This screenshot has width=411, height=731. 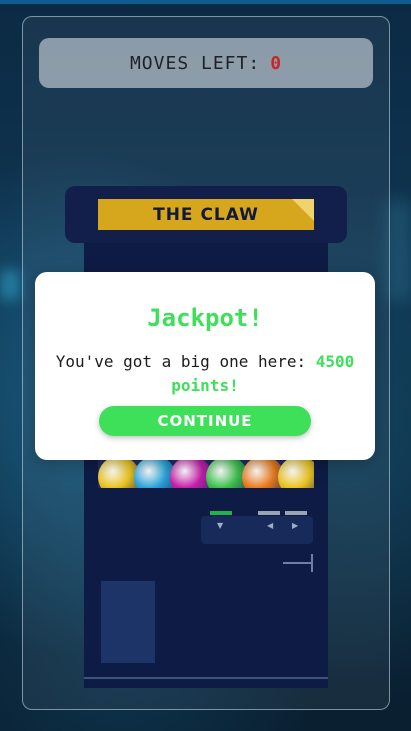 What do you see at coordinates (296, 472) in the screenshot?
I see `prize-ball` at bounding box center [296, 472].